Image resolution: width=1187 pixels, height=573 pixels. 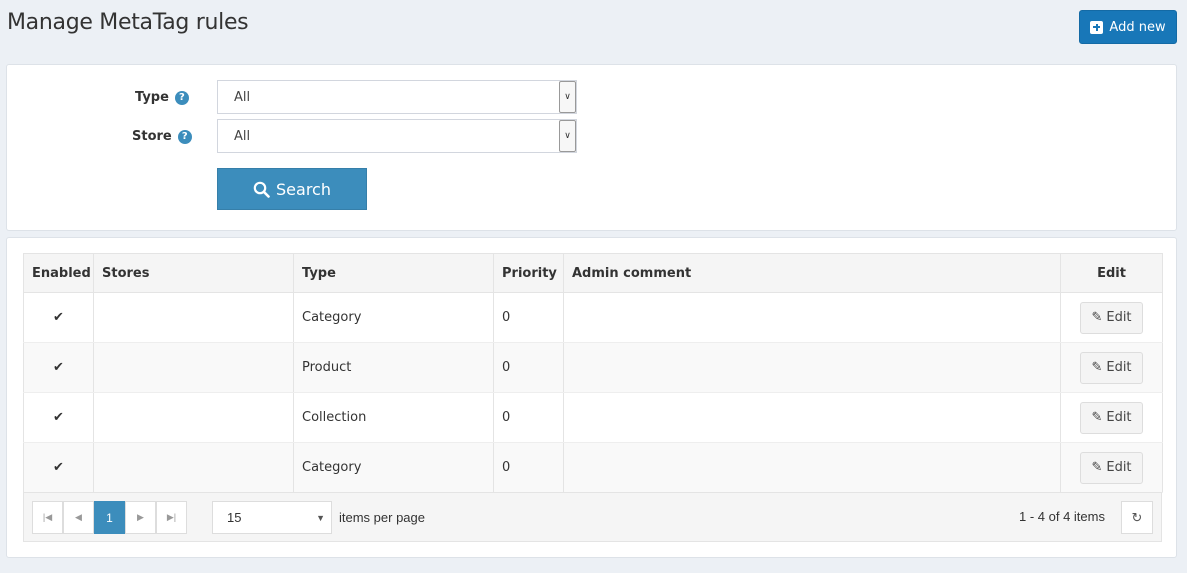 What do you see at coordinates (152, 136) in the screenshot?
I see `store-label: Store` at bounding box center [152, 136].